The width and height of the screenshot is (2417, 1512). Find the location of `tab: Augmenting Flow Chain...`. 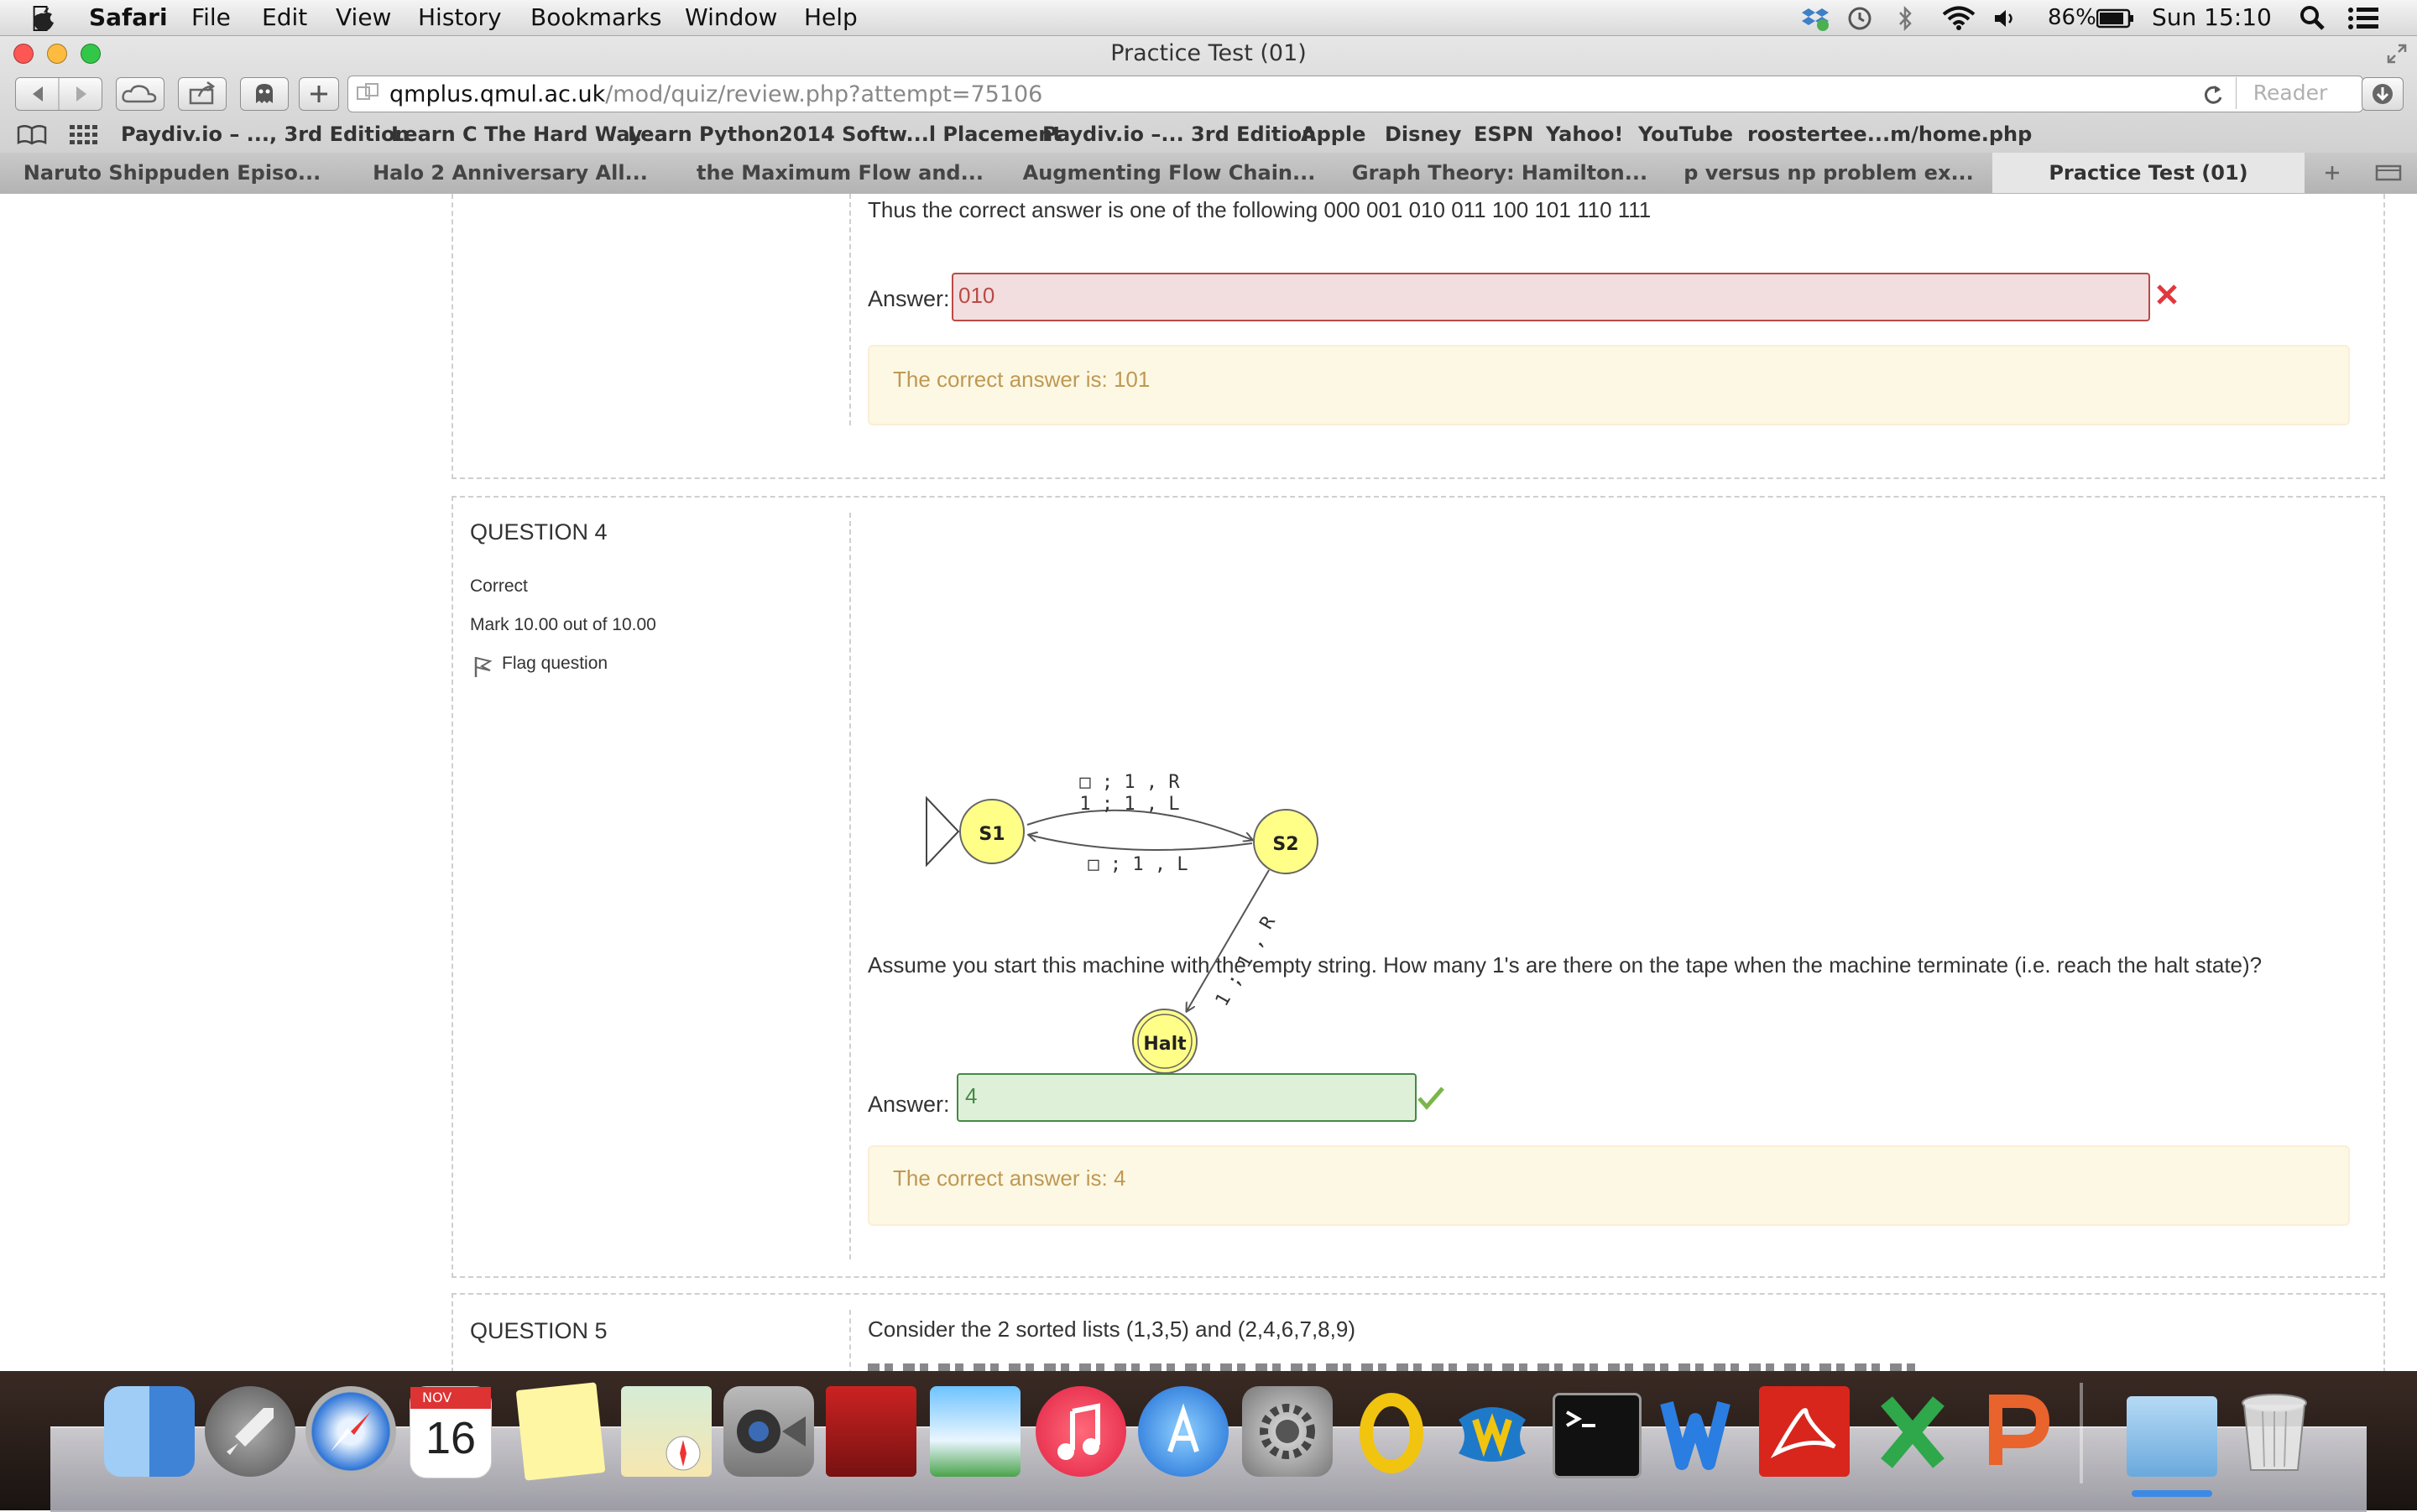

tab: Augmenting Flow Chain... is located at coordinates (1169, 173).